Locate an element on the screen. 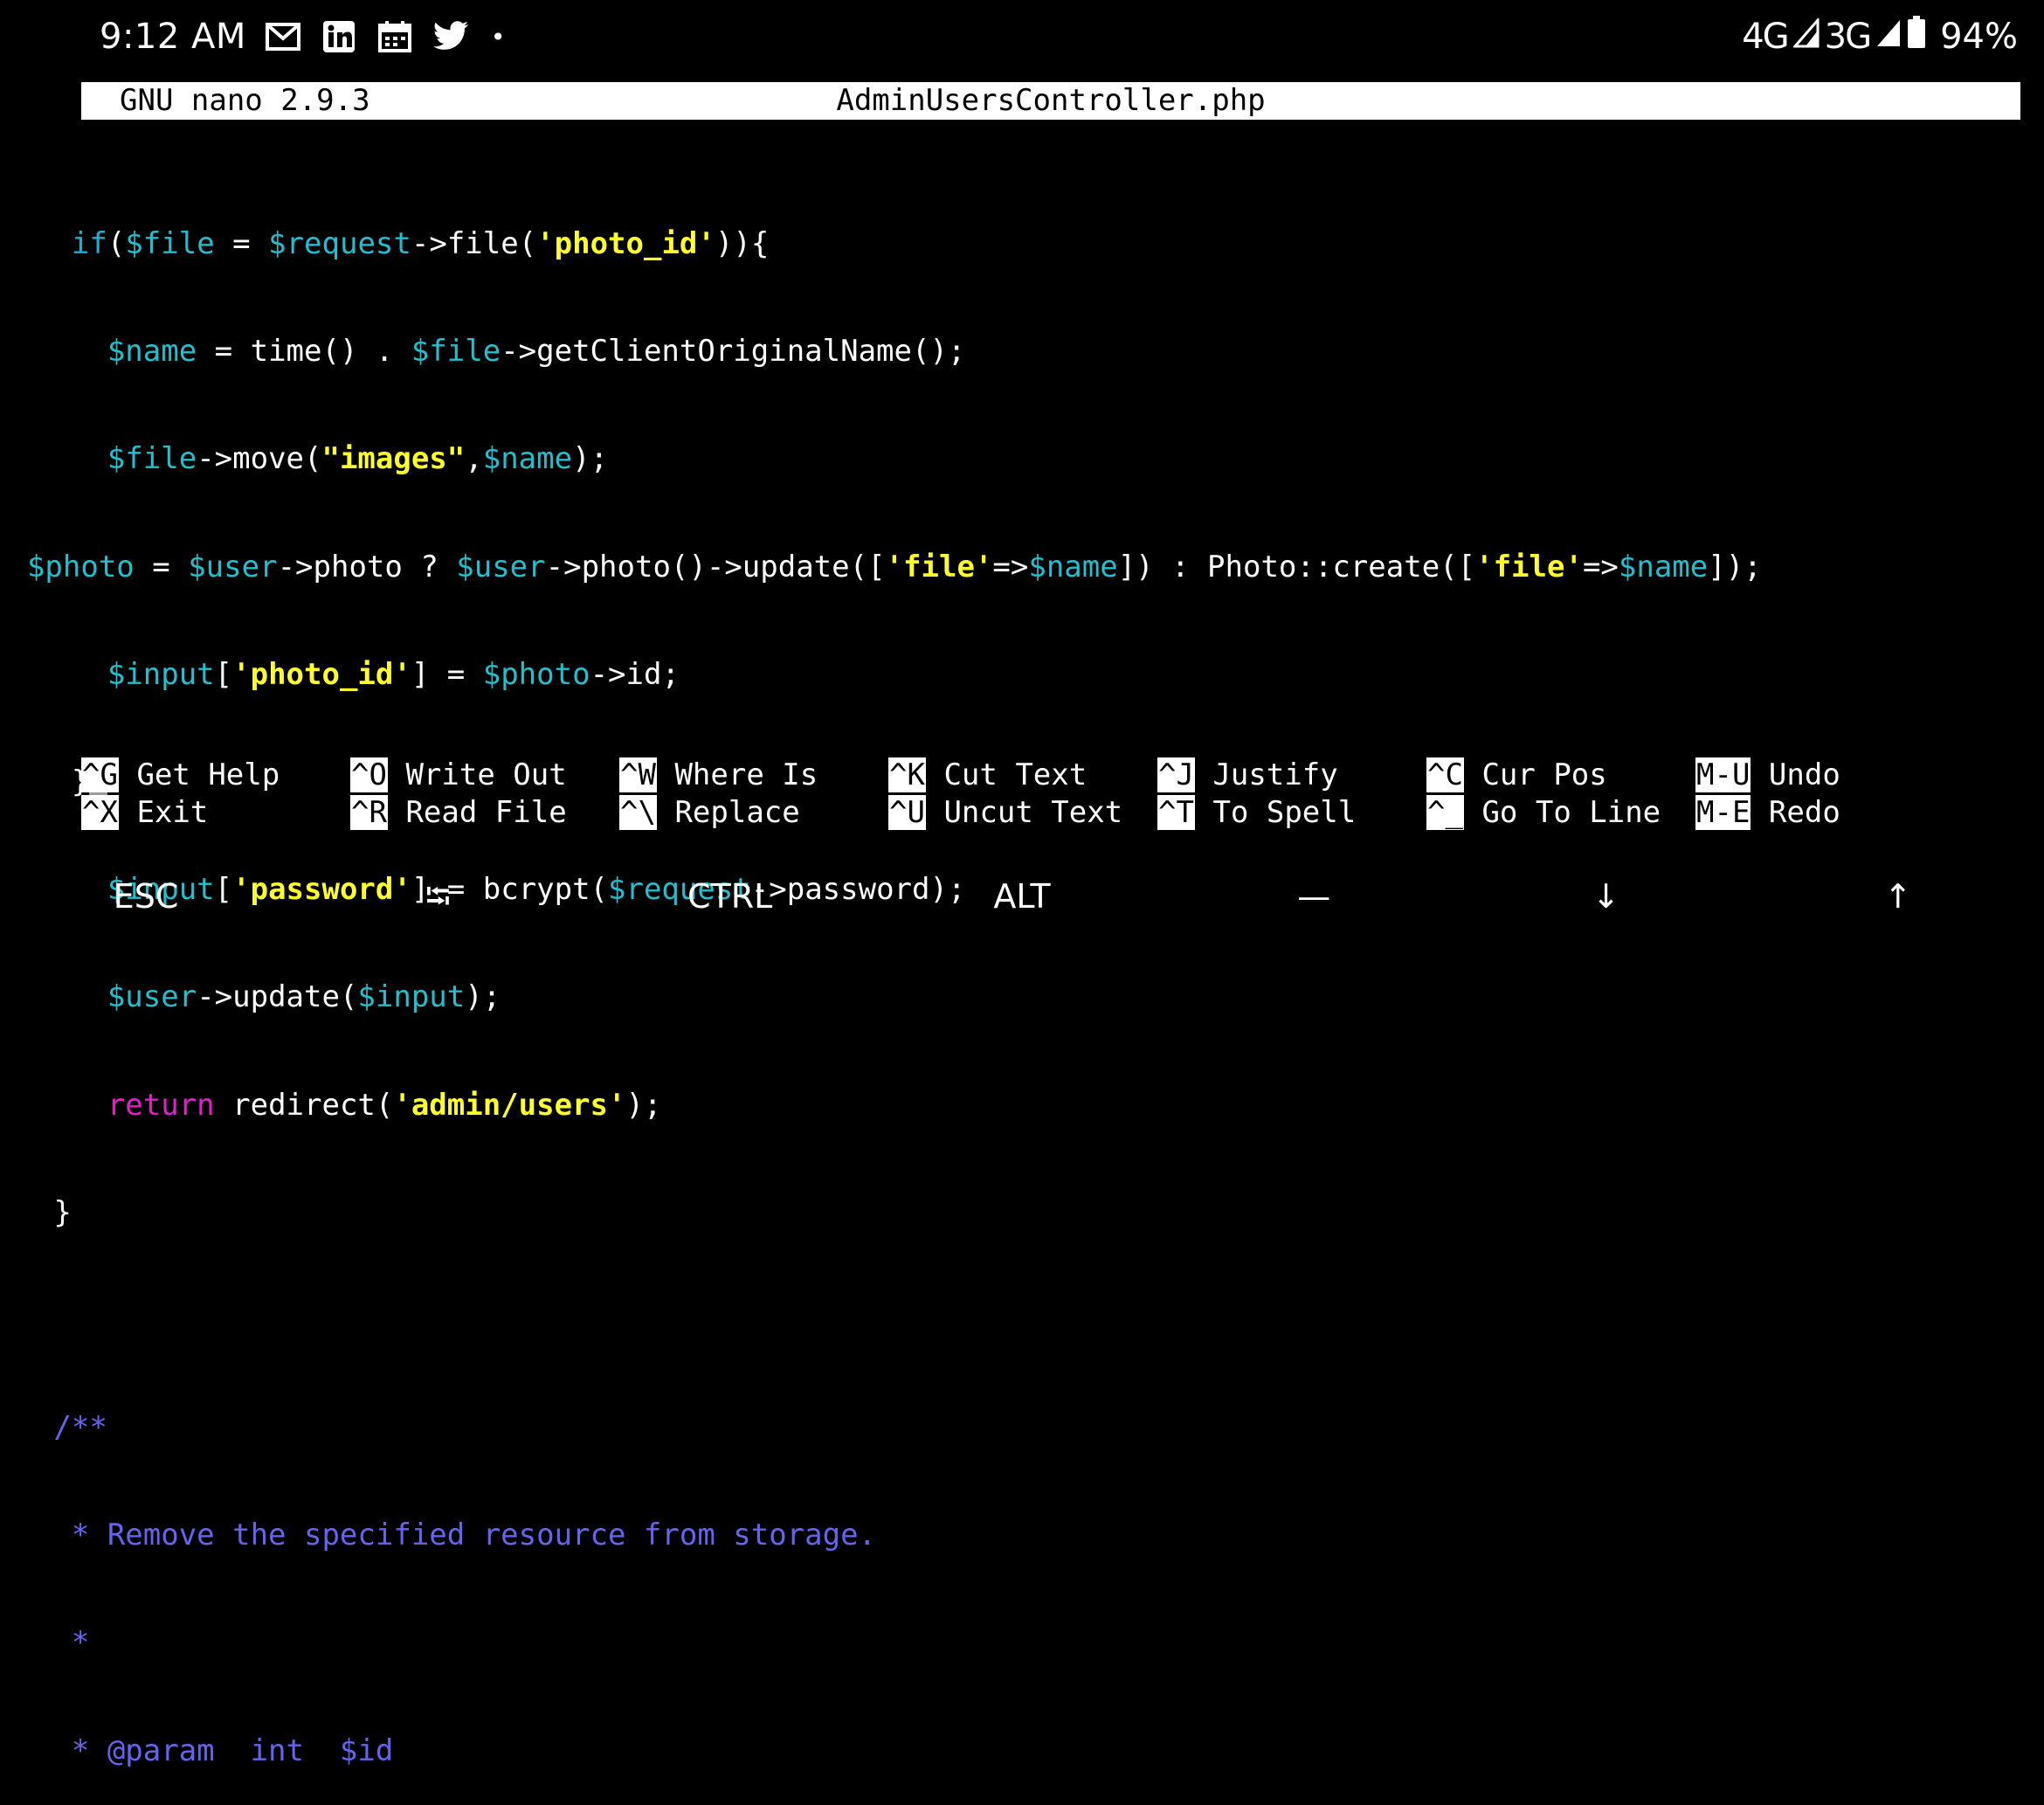 The width and height of the screenshot is (2044, 1805). shortcut-justify: ^J Justify is located at coordinates (1248, 775).